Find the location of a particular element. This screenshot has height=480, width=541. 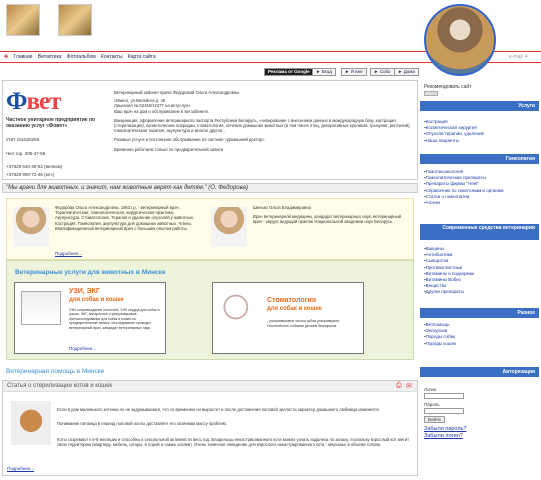

login-input is located at coordinates (444, 396).